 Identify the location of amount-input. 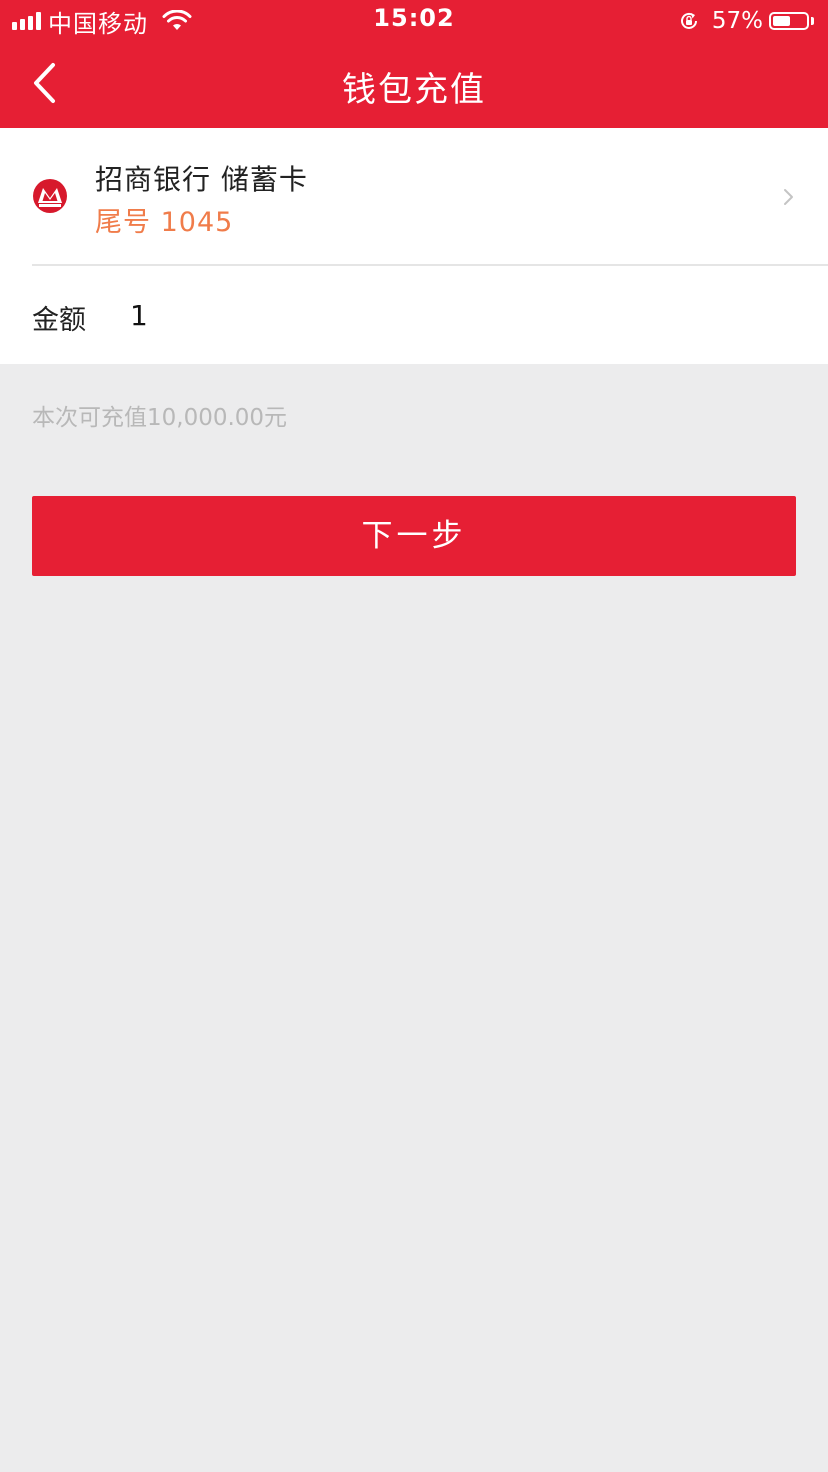
(460, 315).